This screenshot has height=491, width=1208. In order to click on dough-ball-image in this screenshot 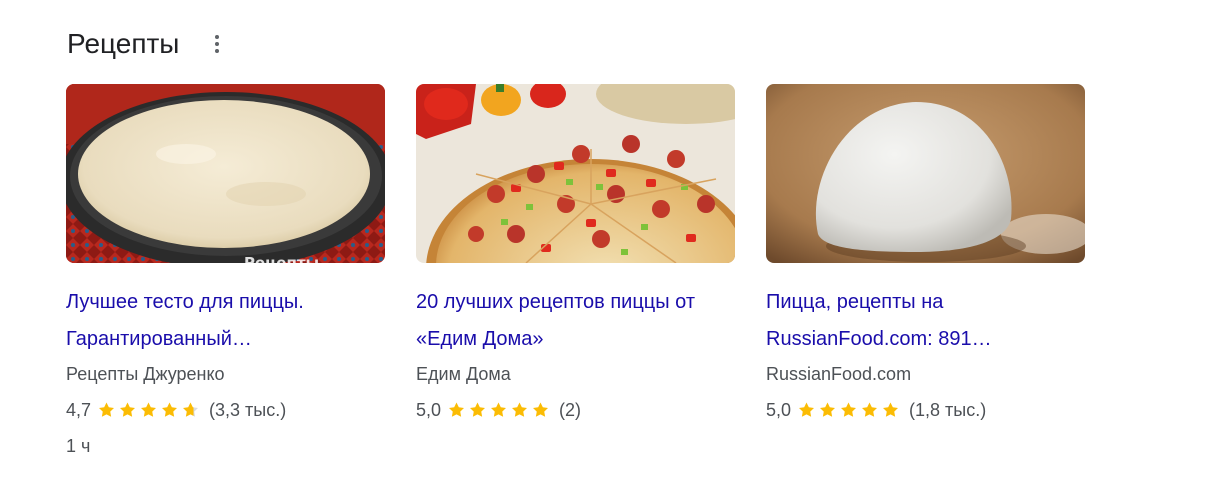, I will do `click(925, 173)`.